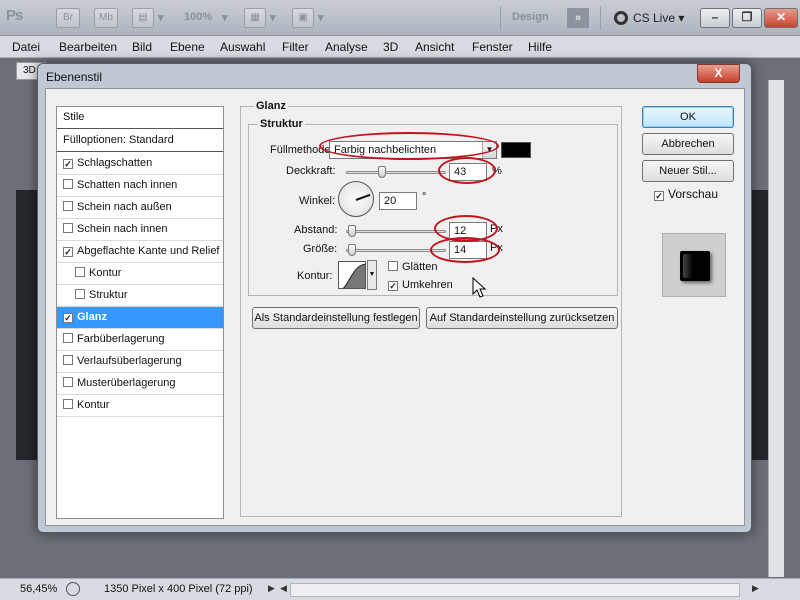 This screenshot has width=800, height=600. I want to click on style-item-bevel-emboss: ✓ Abgeflachte Kante und Relief, so click(140, 252).